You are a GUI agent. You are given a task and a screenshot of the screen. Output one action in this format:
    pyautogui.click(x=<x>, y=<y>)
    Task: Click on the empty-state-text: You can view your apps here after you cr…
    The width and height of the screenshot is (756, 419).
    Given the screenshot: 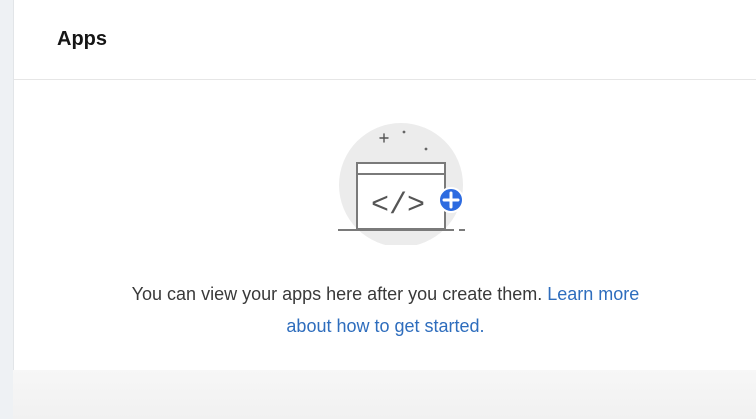 What is the action you would take?
    pyautogui.click(x=337, y=294)
    